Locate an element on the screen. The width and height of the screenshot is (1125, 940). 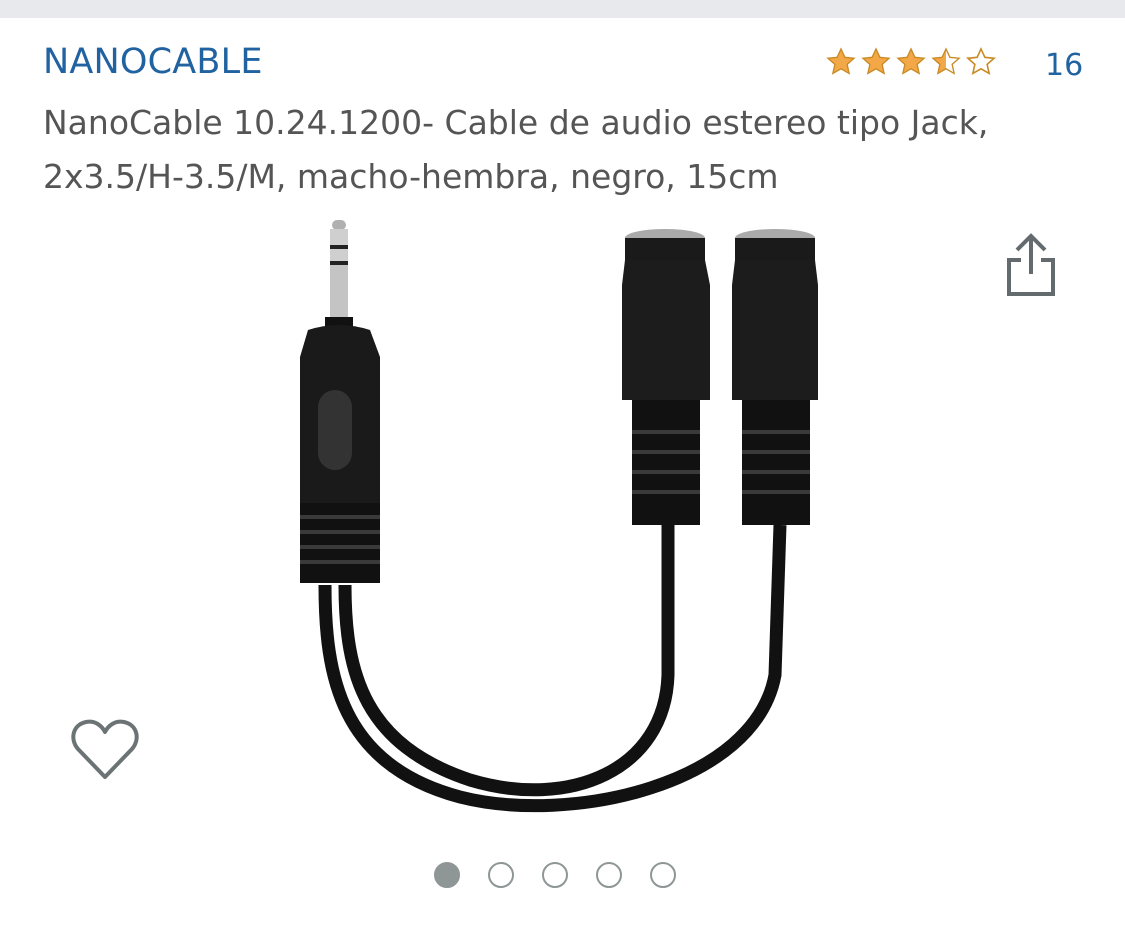
share-icon is located at coordinates (1031, 265).